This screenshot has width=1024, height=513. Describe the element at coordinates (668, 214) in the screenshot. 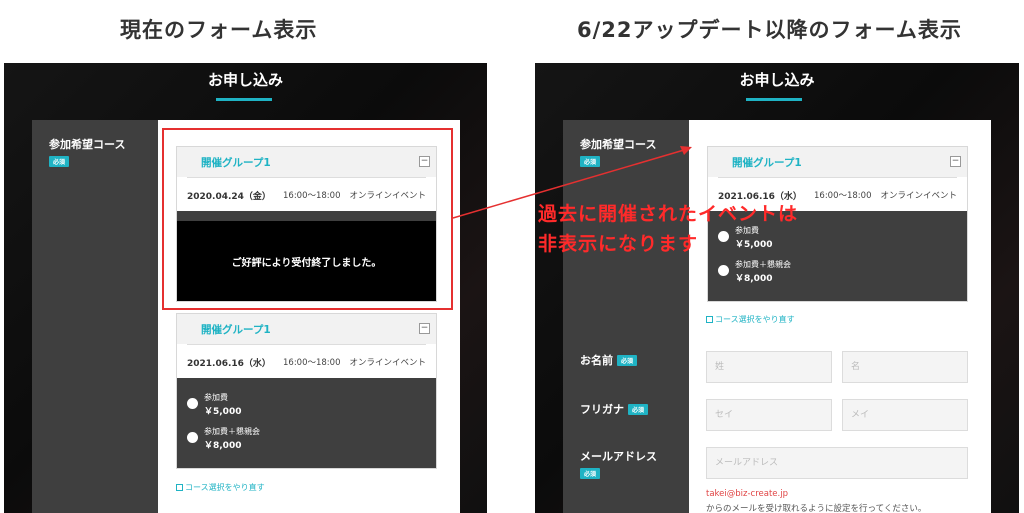

I see `callout-line-1: 過去に開催されたイベントは` at that location.